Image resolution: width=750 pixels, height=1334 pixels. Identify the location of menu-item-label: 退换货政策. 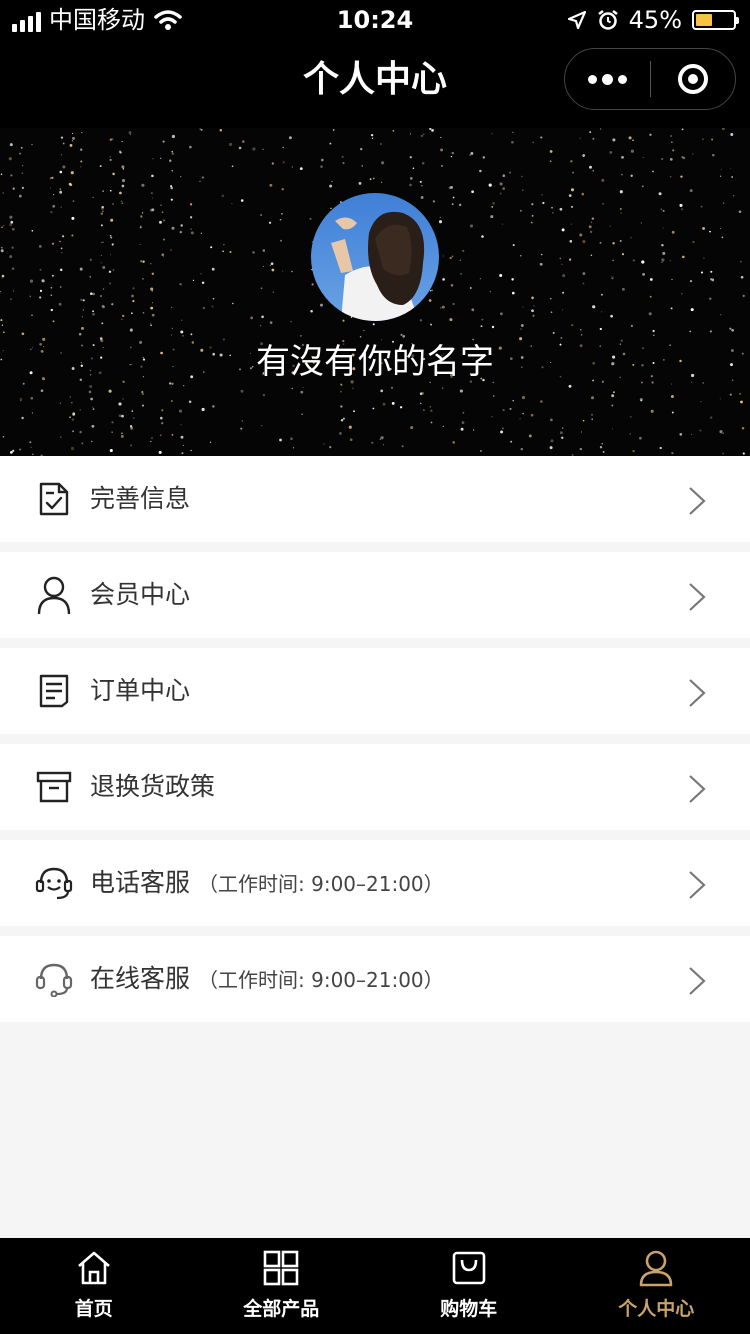
(153, 786).